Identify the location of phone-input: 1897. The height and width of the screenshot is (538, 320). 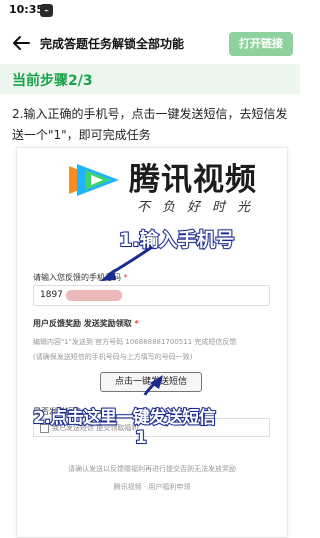
(151, 295).